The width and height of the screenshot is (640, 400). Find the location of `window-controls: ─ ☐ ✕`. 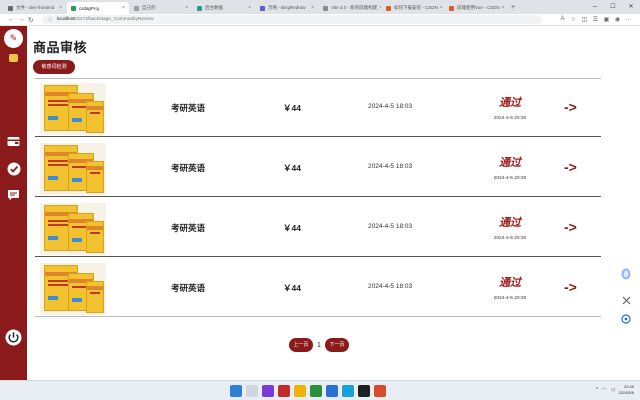

window-controls: ─ ☐ ✕ is located at coordinates (613, 7).